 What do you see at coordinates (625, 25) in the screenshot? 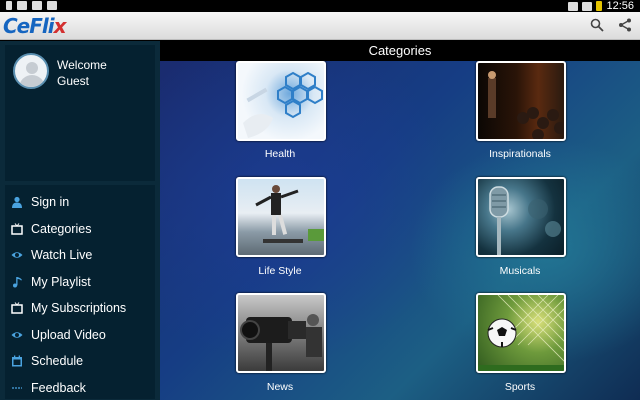
I see `share-icon` at bounding box center [625, 25].